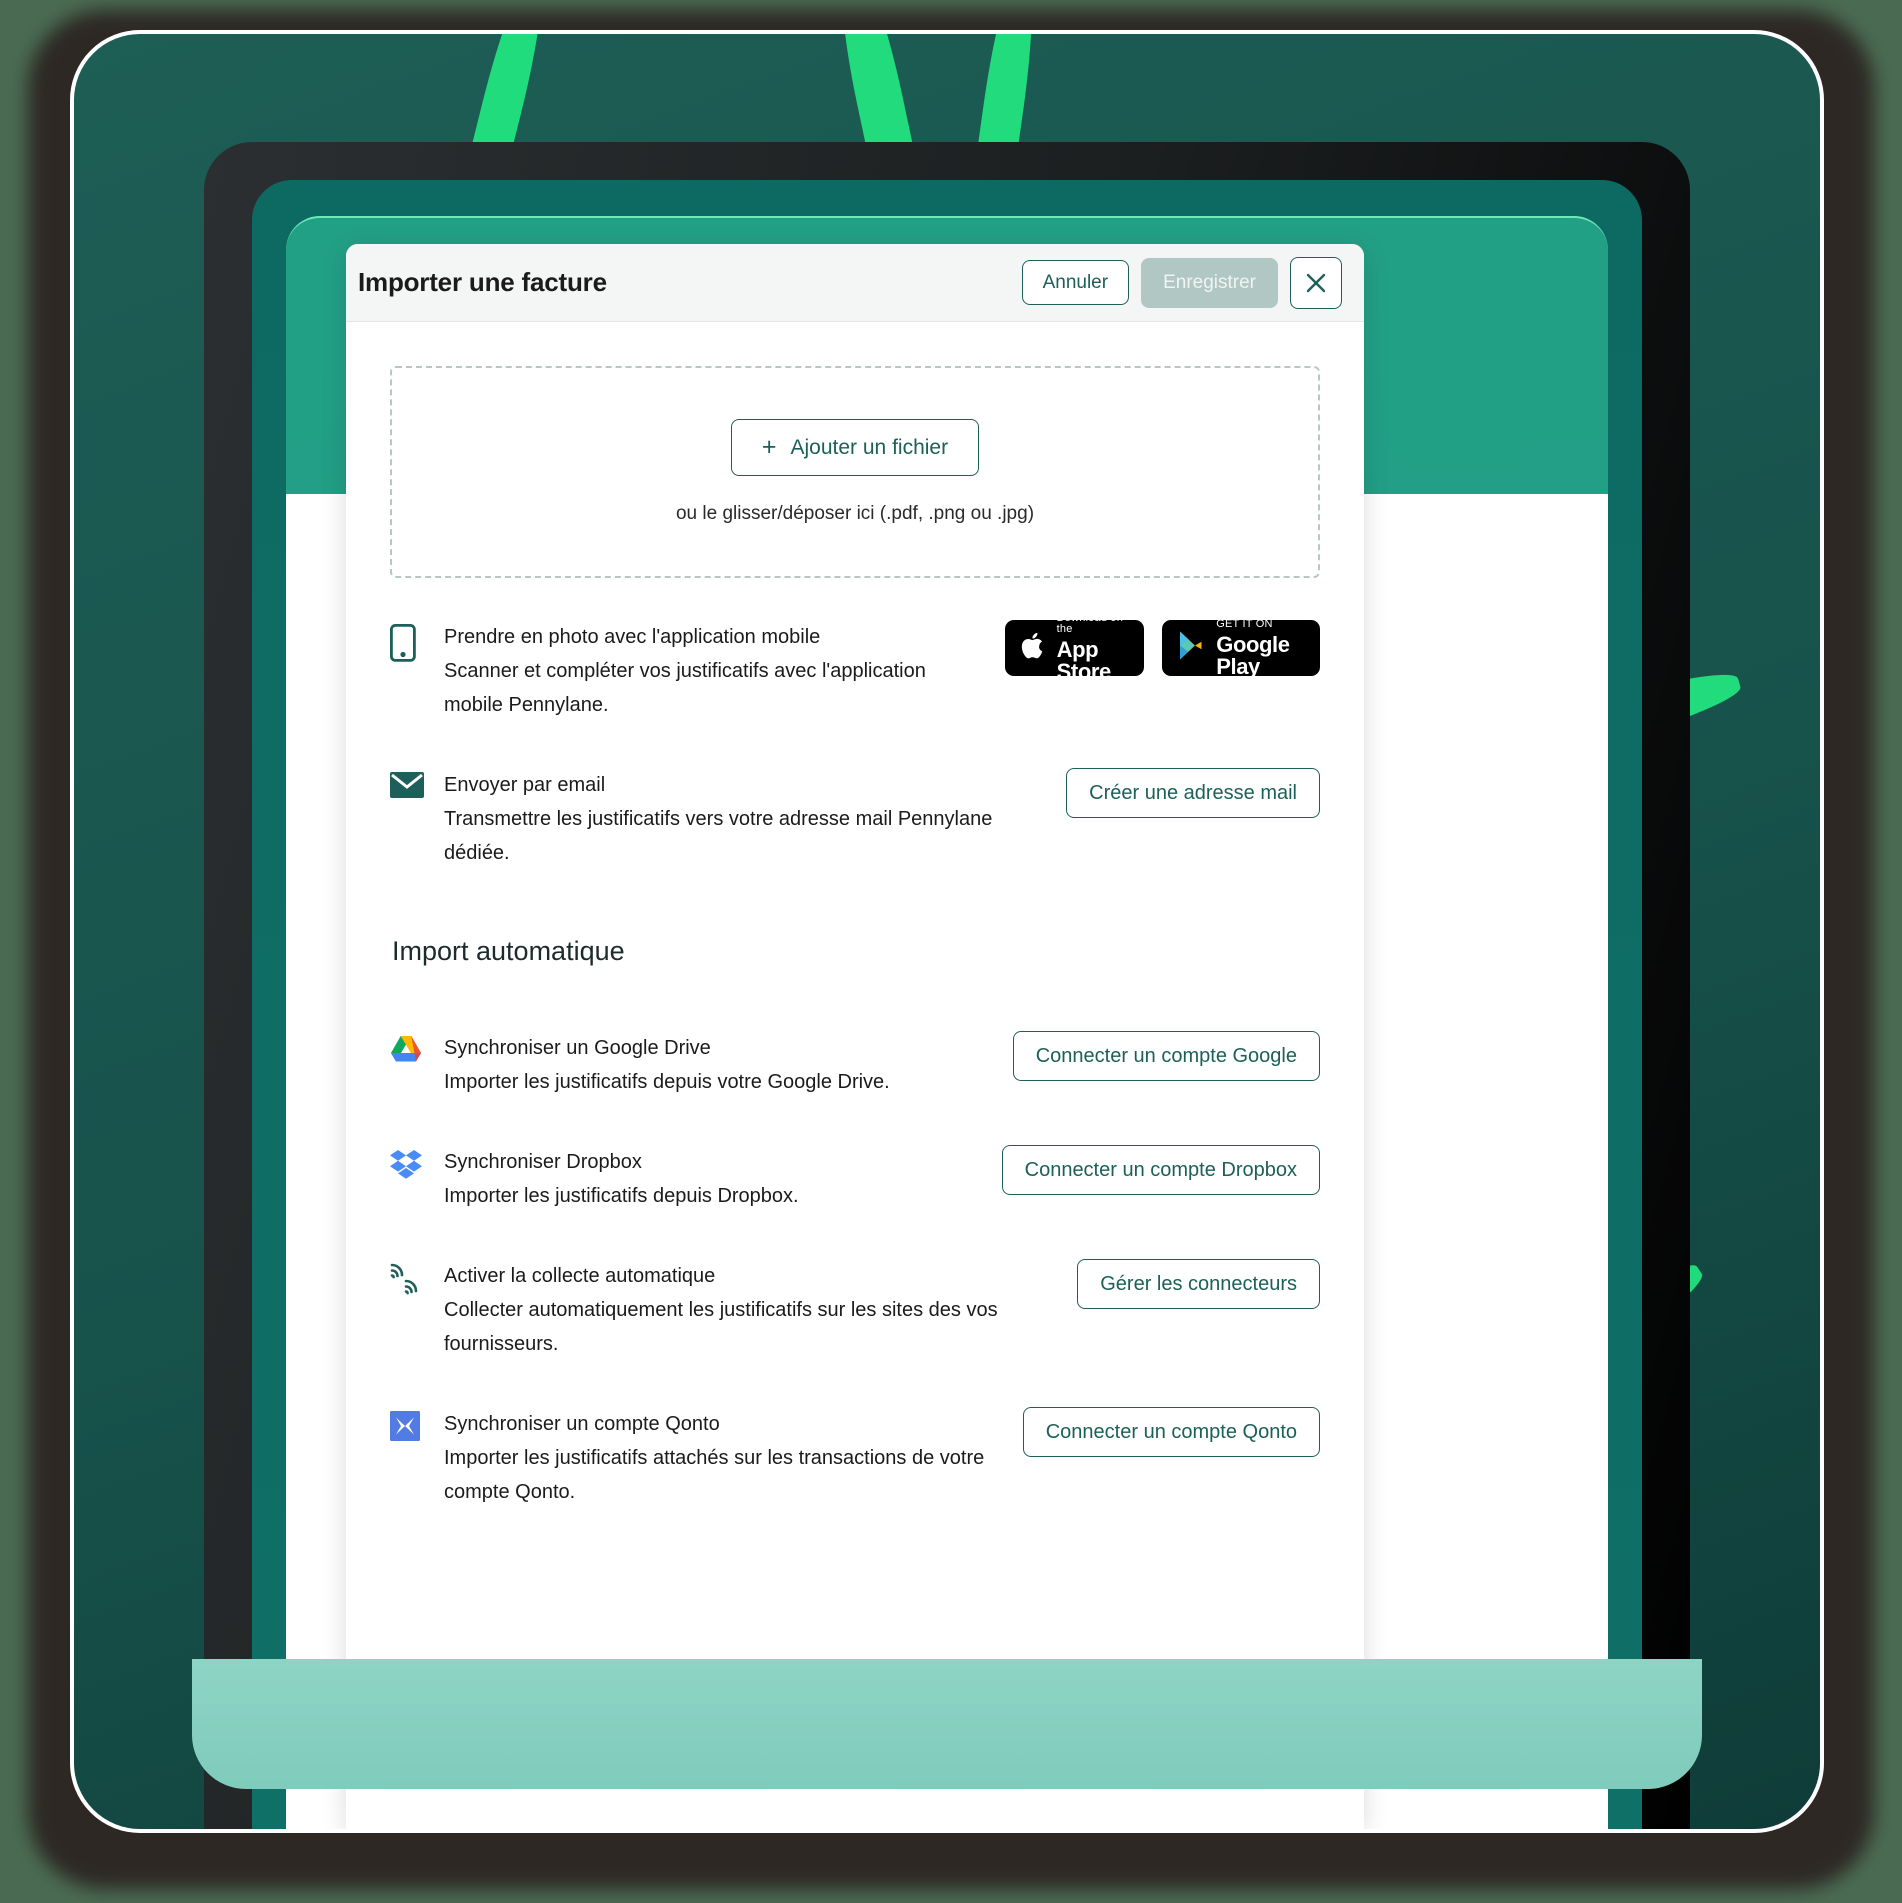 This screenshot has height=1903, width=1902. What do you see at coordinates (525, 785) in the screenshot?
I see `option-title: Envoyer par email` at bounding box center [525, 785].